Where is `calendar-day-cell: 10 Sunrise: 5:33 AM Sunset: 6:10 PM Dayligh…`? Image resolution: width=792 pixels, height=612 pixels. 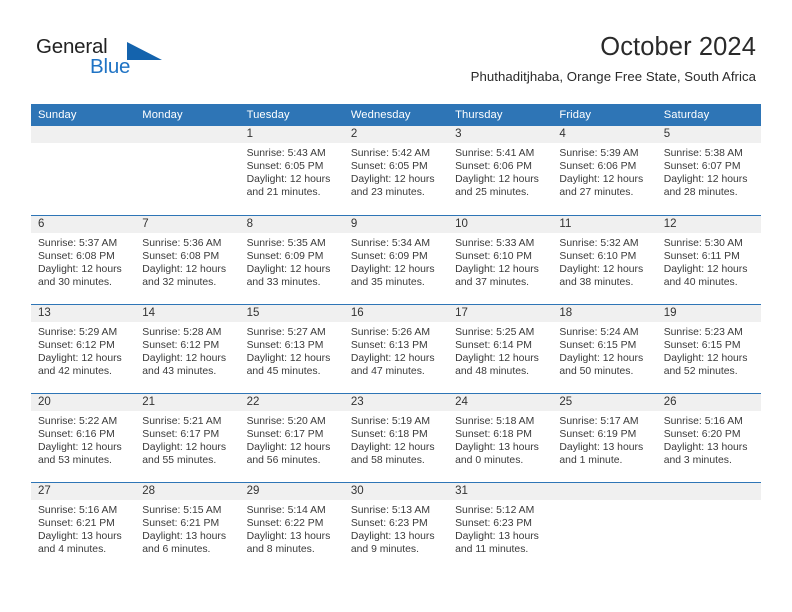
calendar-day-cell: 10 Sunrise: 5:33 AM Sunset: 6:10 PM Dayligh… is located at coordinates (500, 259).